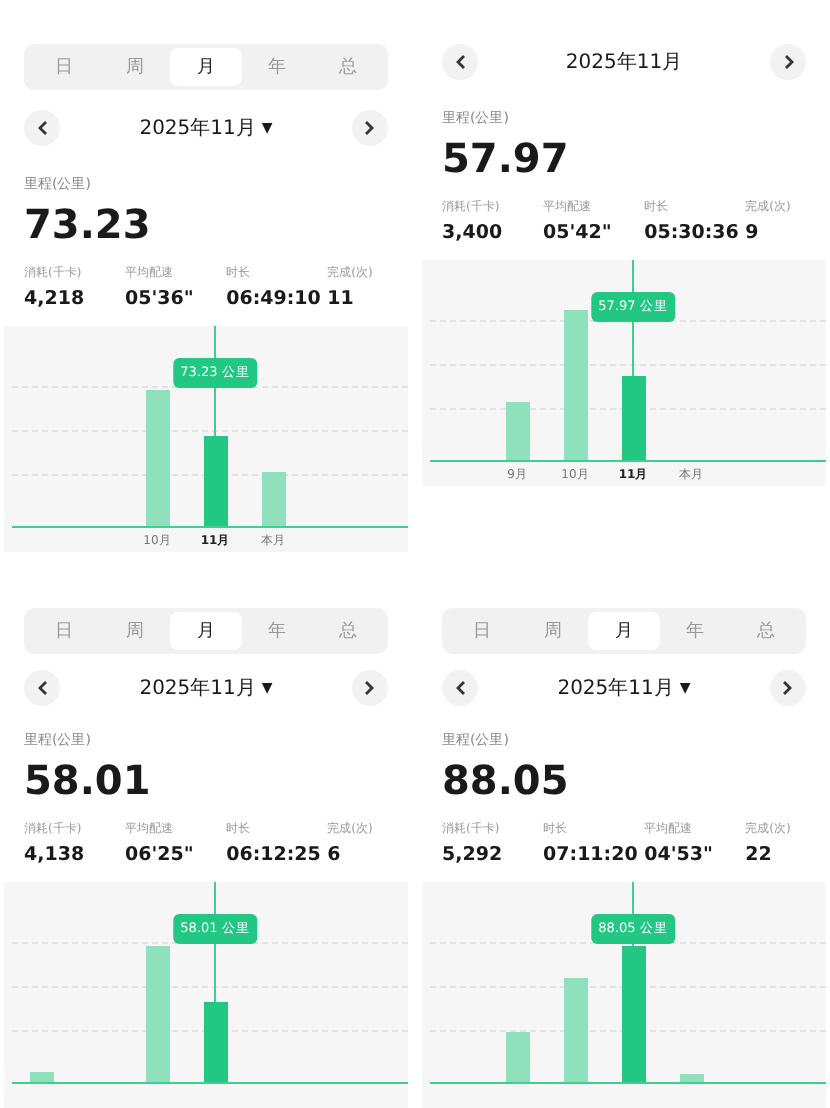 This screenshot has width=830, height=1108. What do you see at coordinates (578, 233) in the screenshot?
I see `stat-value: 05'42"` at bounding box center [578, 233].